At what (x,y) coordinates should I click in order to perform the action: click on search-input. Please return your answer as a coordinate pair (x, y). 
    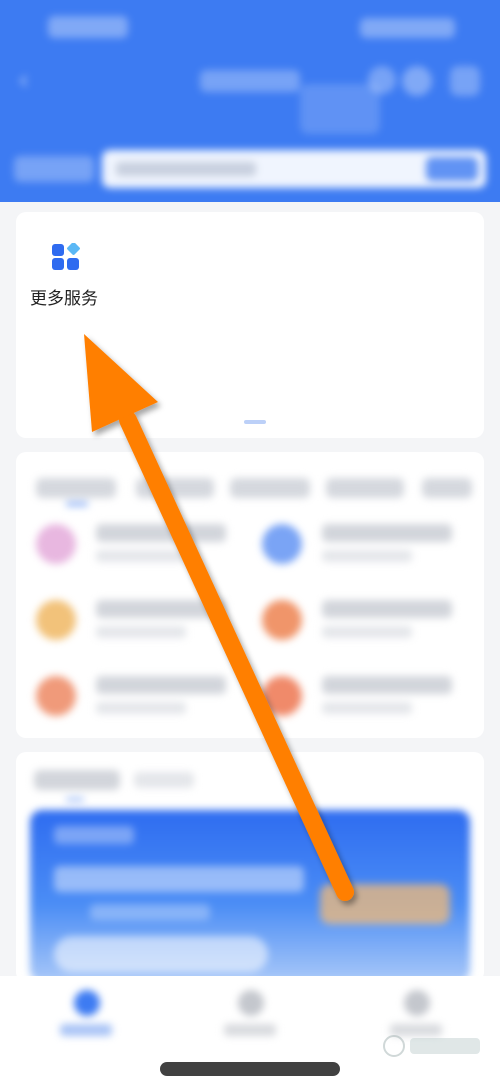
    Looking at the image, I should click on (294, 169).